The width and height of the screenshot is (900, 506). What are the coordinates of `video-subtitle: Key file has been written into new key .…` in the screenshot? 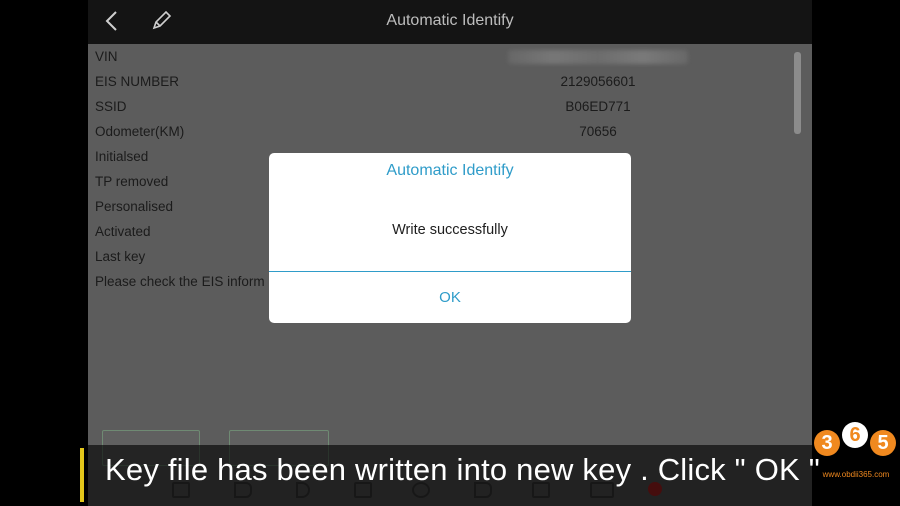 It's located at (462, 469).